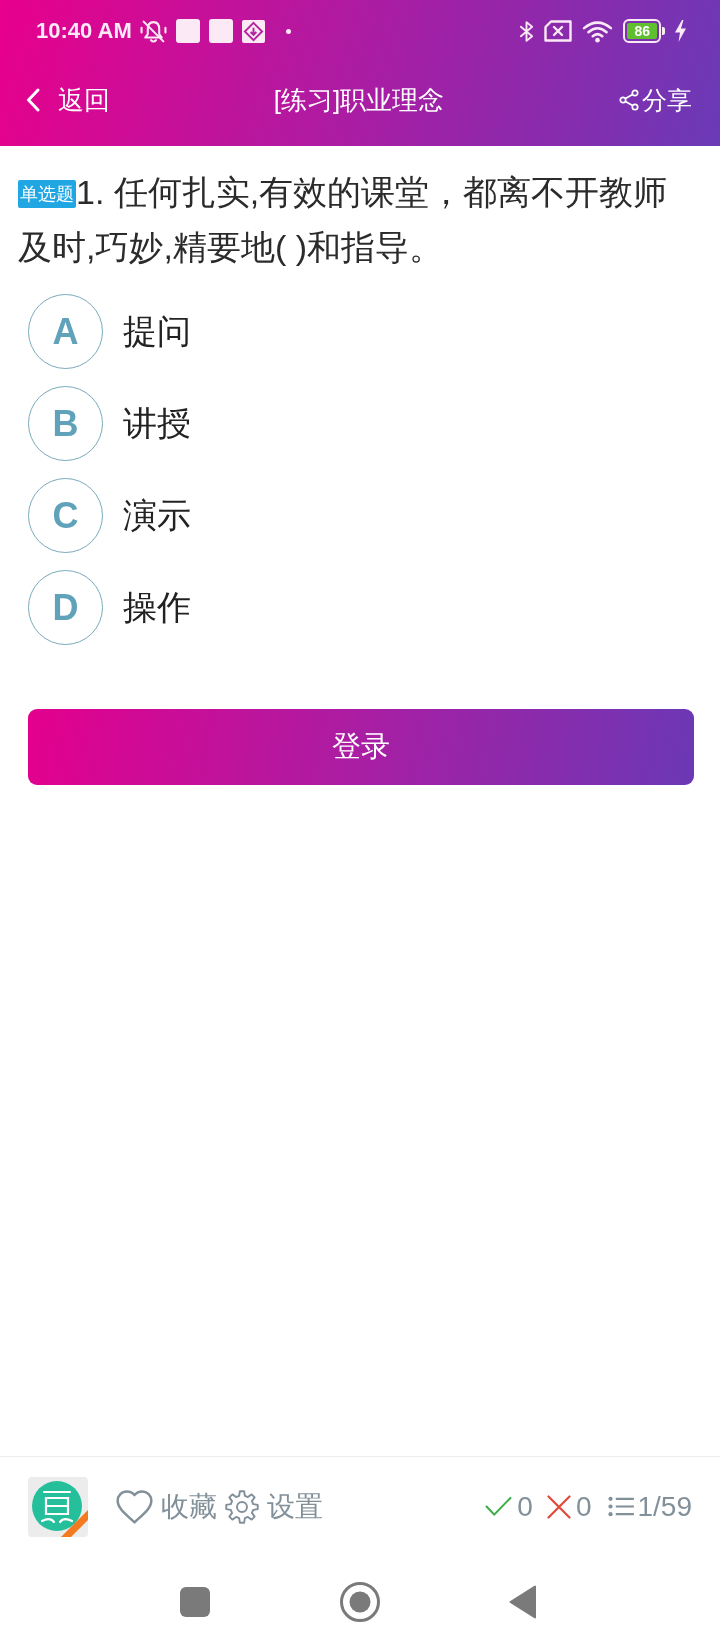 The width and height of the screenshot is (720, 1650). Describe the element at coordinates (33, 100) in the screenshot. I see `chevron-left-icon` at that location.